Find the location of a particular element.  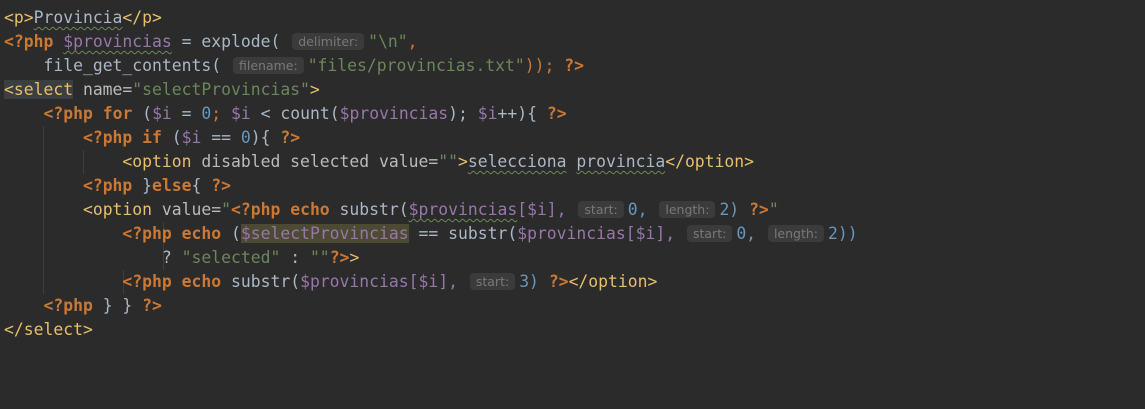

punctuation: ){ is located at coordinates (260, 137).